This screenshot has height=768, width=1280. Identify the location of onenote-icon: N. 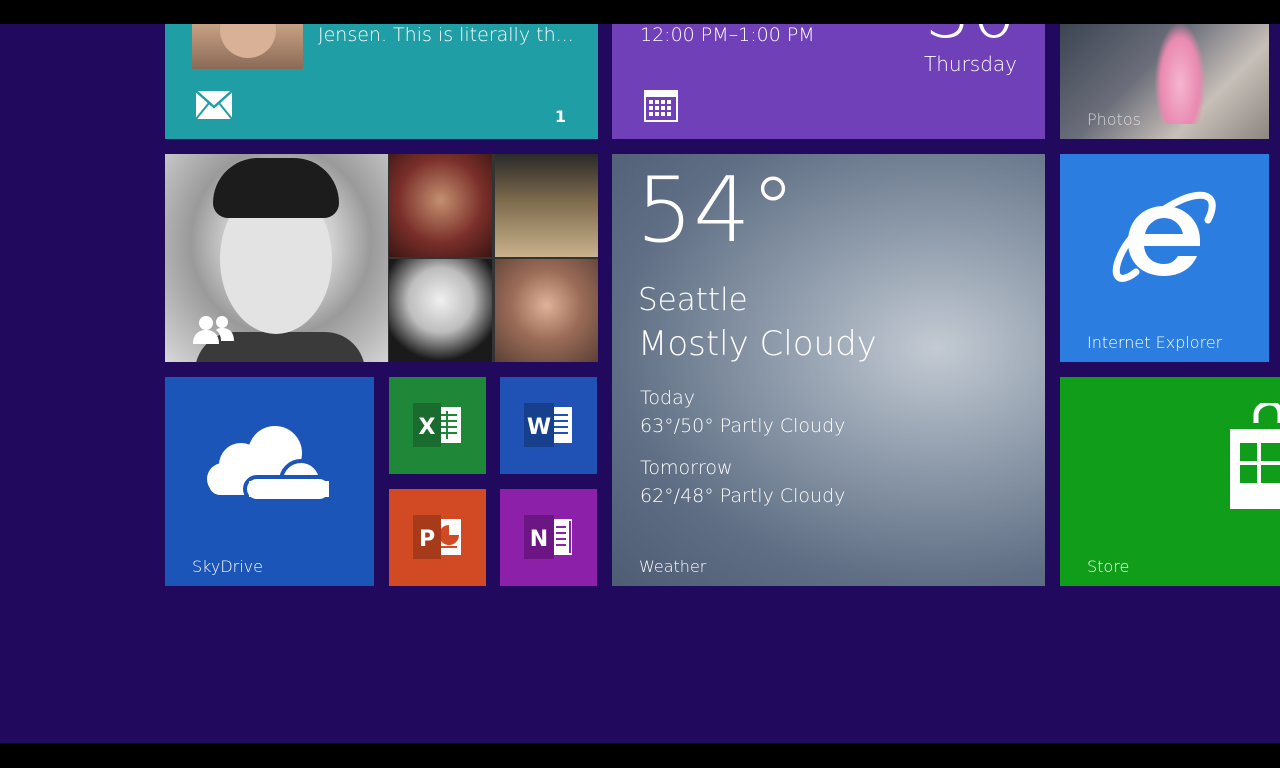
(548, 537).